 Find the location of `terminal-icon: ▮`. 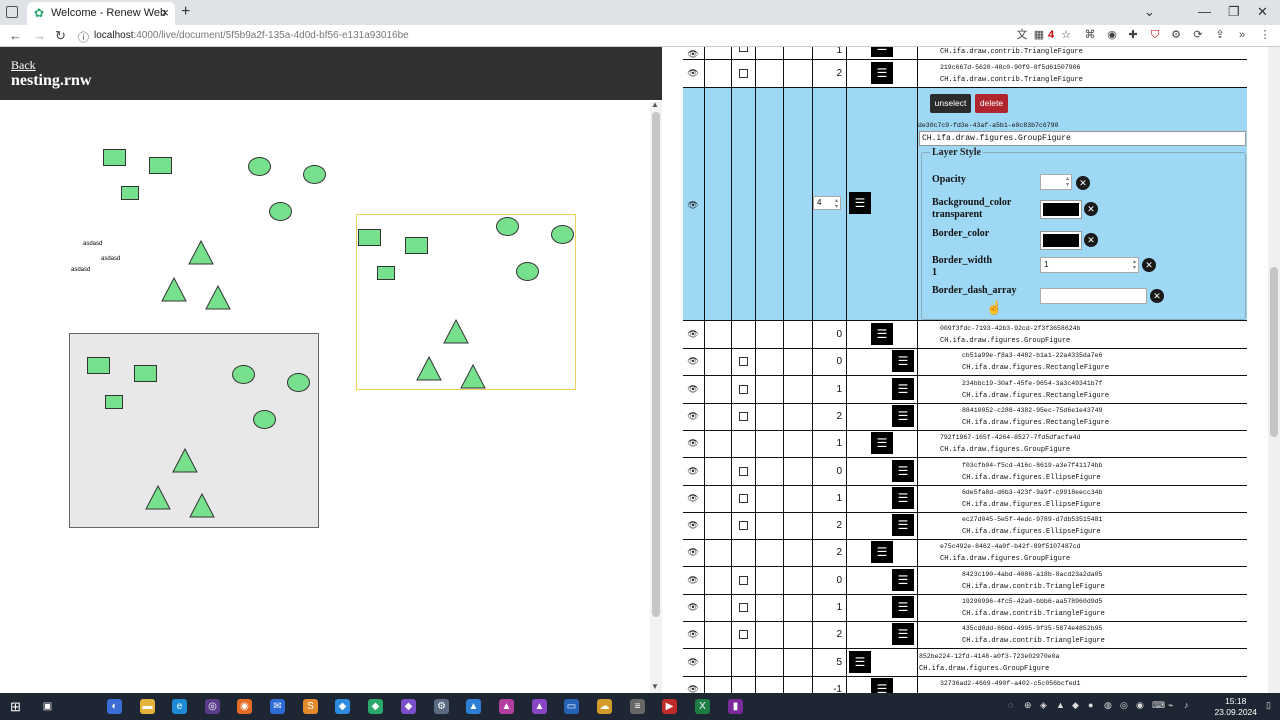

terminal-icon: ▮ is located at coordinates (735, 706).